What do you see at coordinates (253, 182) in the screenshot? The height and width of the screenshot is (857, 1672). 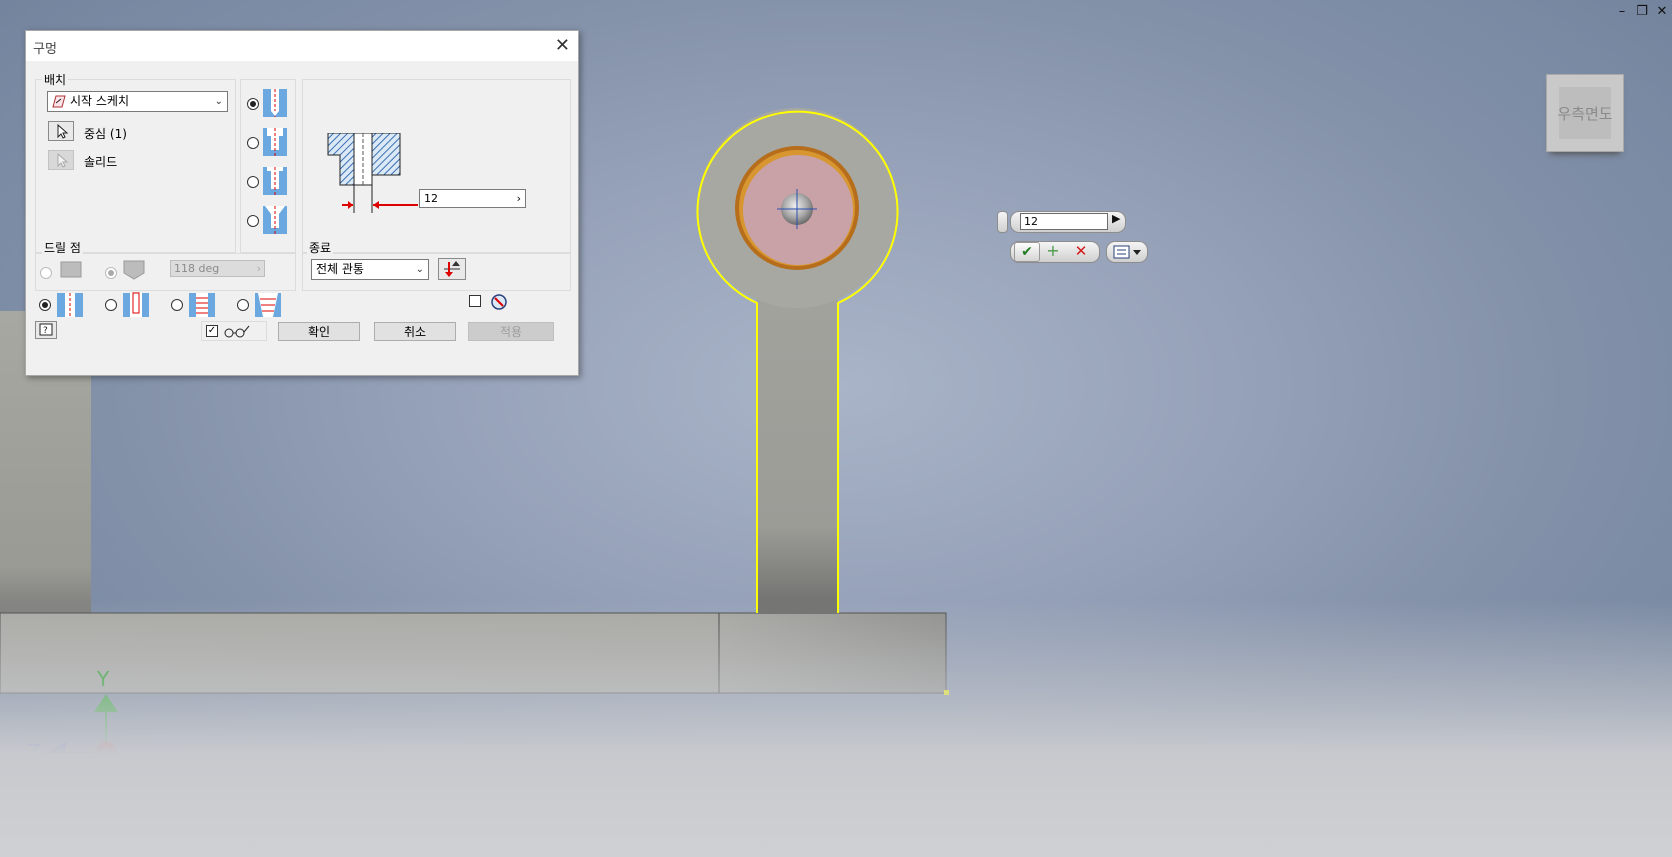 I see `tapped-hole-radio` at bounding box center [253, 182].